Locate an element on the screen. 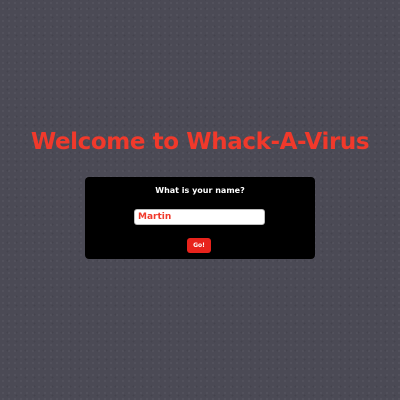  name-form-panel: What is your name? Go! is located at coordinates (200, 218).